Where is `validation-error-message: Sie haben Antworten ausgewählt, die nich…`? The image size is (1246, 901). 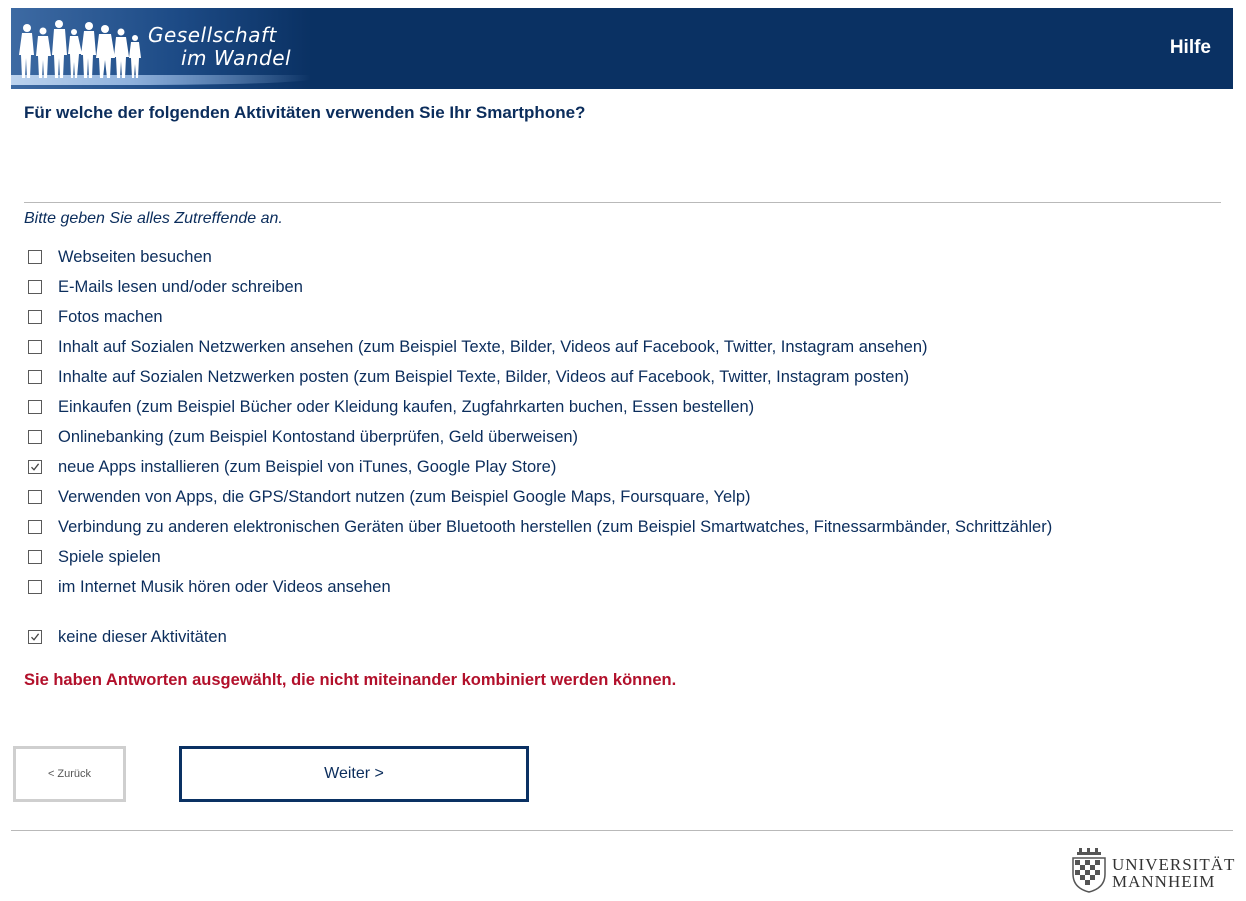 validation-error-message: Sie haben Antworten ausgewählt, die nich… is located at coordinates (350, 680).